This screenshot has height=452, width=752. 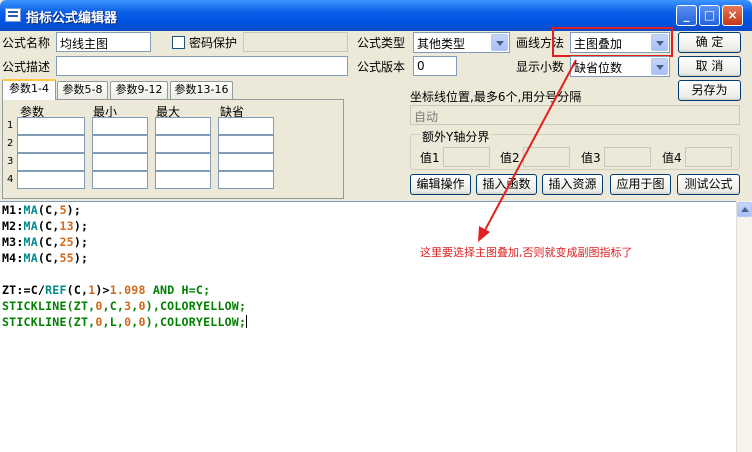 What do you see at coordinates (527, 150) in the screenshot?
I see `annotation-arrow` at bounding box center [527, 150].